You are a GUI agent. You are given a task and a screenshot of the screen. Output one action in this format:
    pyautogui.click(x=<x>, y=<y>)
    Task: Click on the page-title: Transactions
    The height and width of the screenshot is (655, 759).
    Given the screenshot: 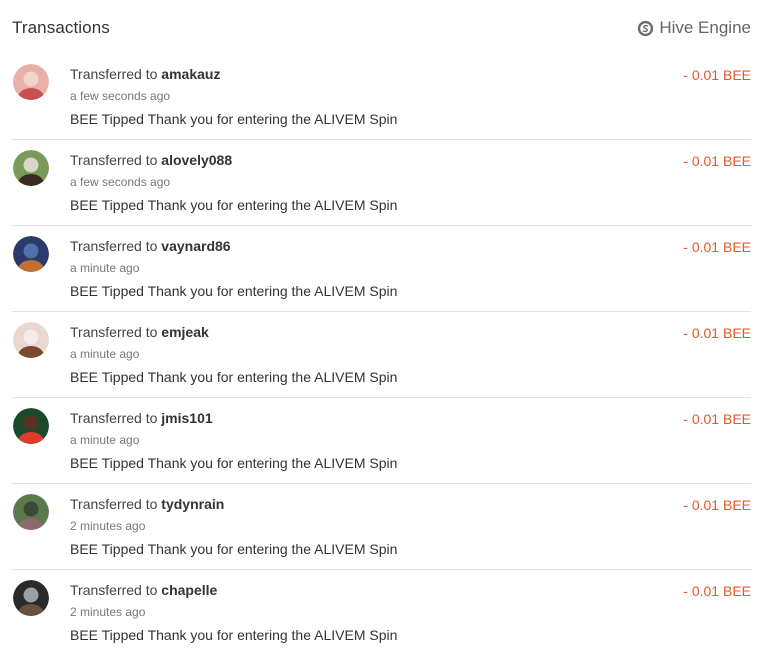 What is the action you would take?
    pyautogui.click(x=61, y=27)
    